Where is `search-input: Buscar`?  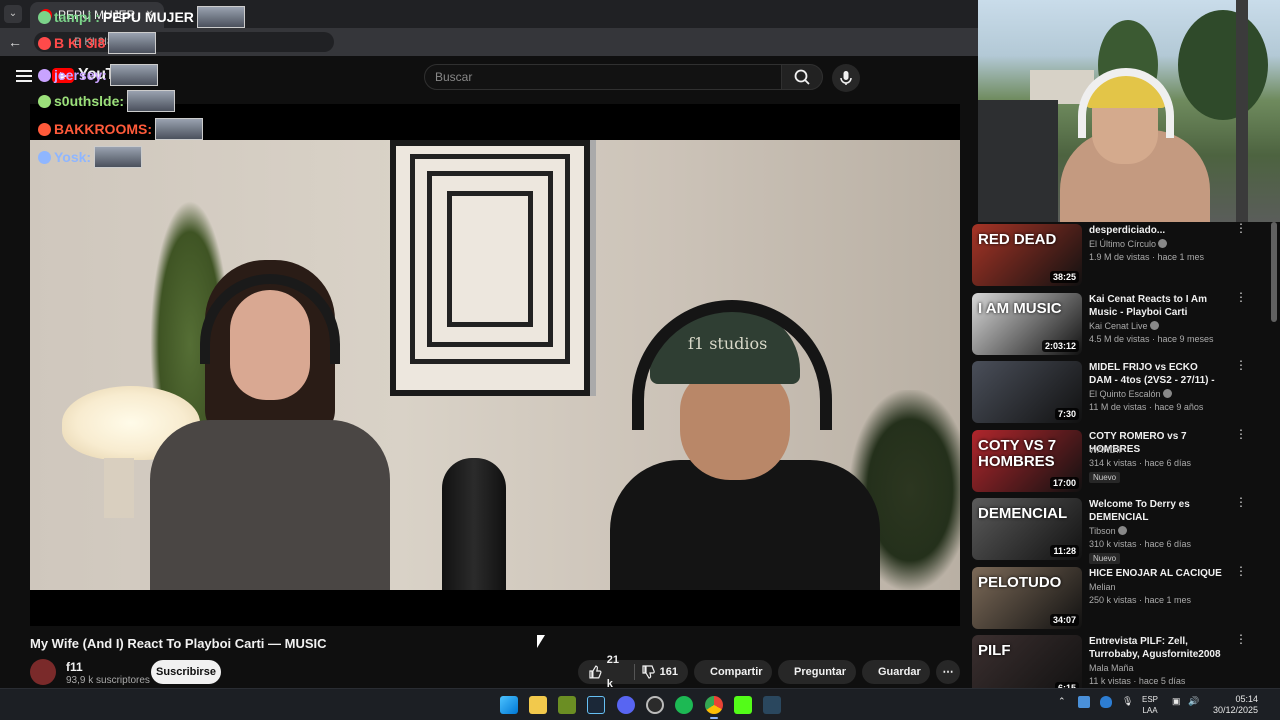
search-input: Buscar is located at coordinates (603, 77).